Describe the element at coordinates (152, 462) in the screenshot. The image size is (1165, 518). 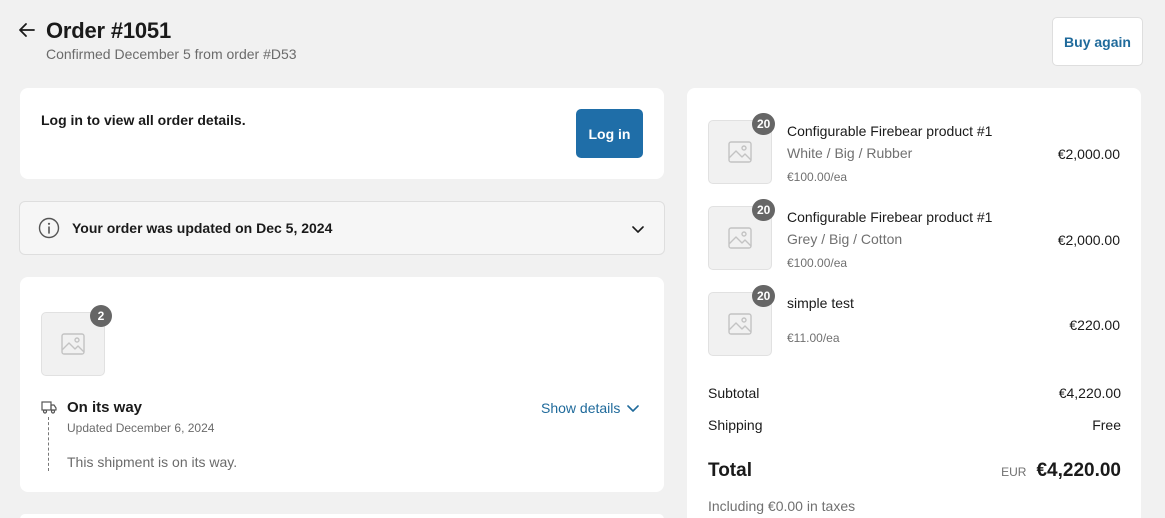
I see `shipment-description: This shipment is on its way.` at that location.